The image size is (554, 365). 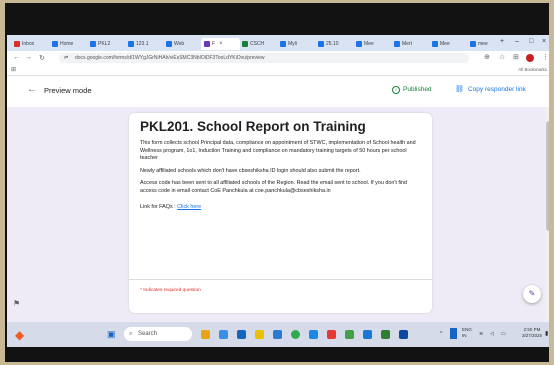 What do you see at coordinates (483, 44) in the screenshot?
I see `browser-tab: mee` at bounding box center [483, 44].